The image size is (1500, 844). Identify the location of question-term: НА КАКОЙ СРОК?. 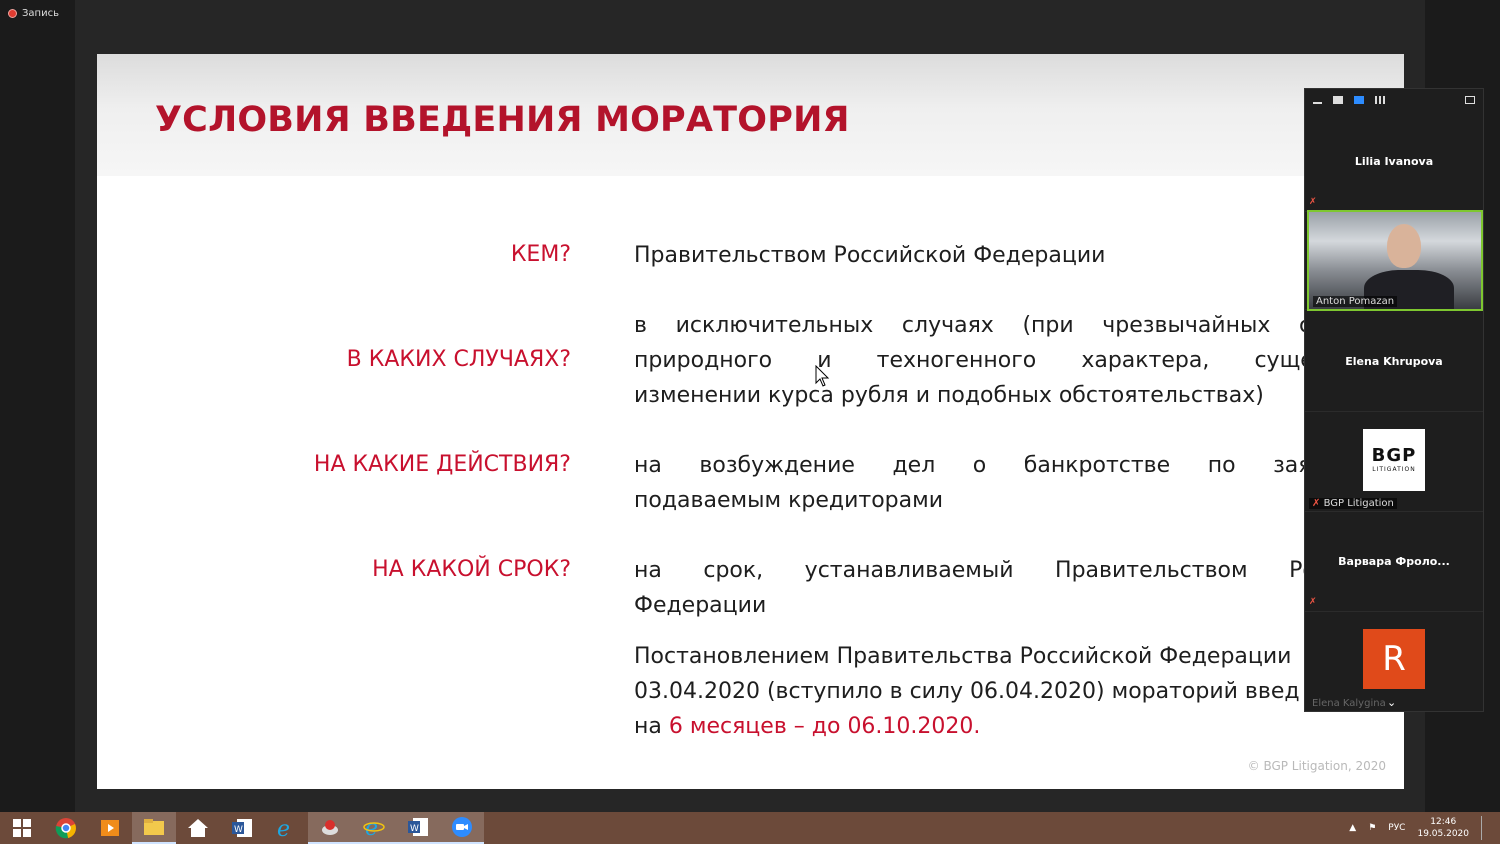
(471, 569).